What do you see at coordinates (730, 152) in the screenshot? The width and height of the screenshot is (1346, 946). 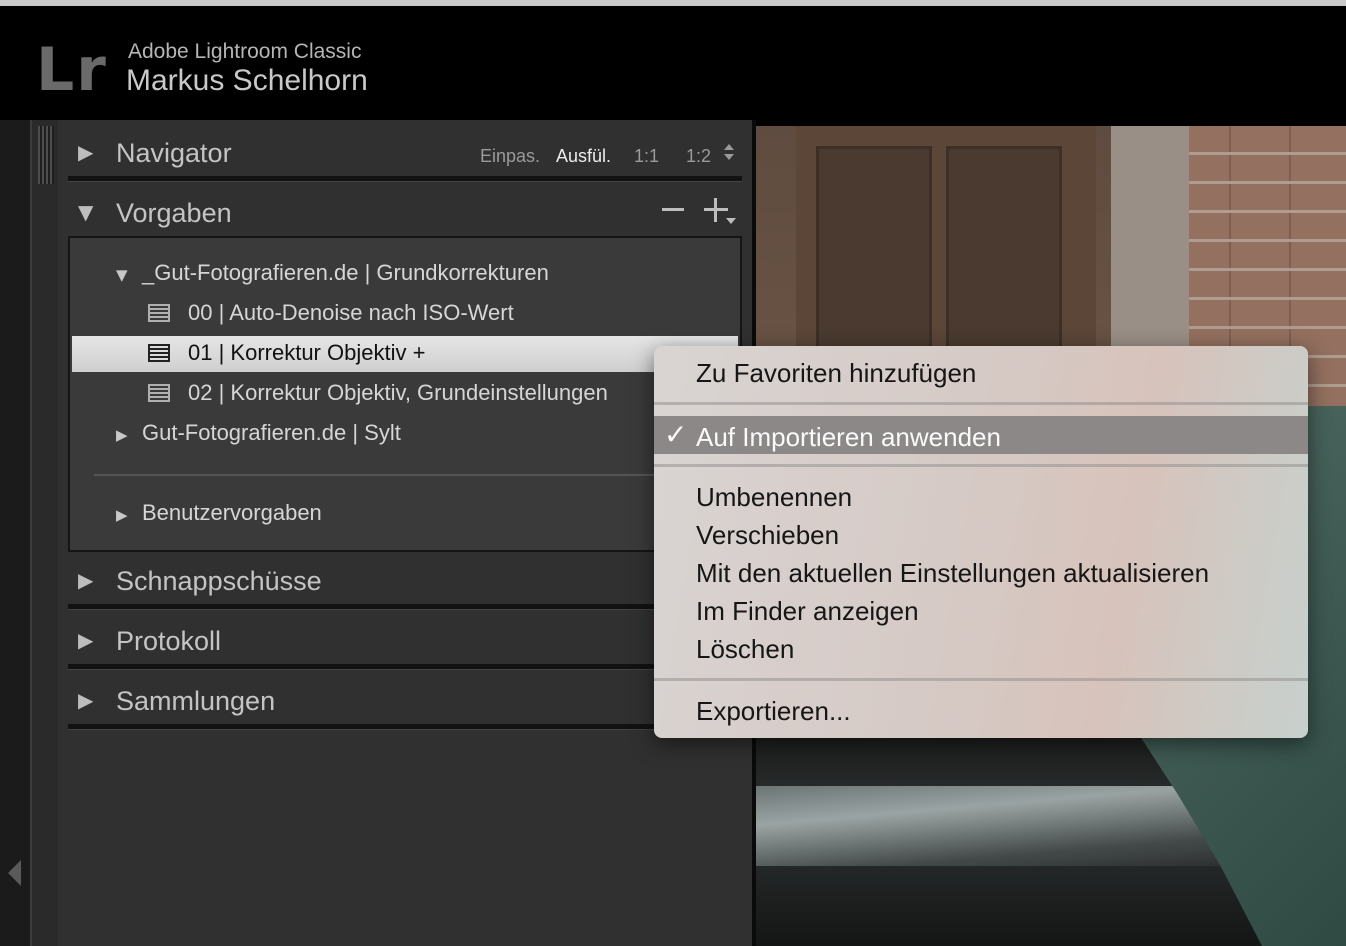 I see `zoom-stepper-icon` at bounding box center [730, 152].